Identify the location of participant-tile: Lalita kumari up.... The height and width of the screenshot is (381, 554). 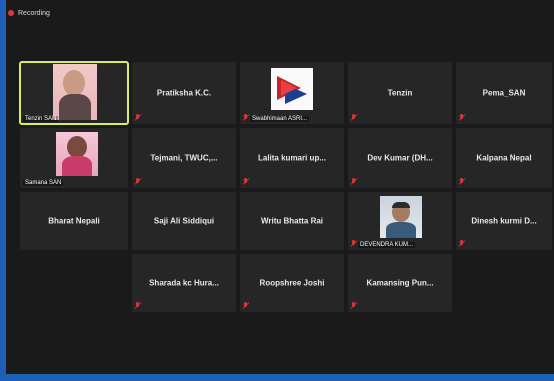
(292, 158).